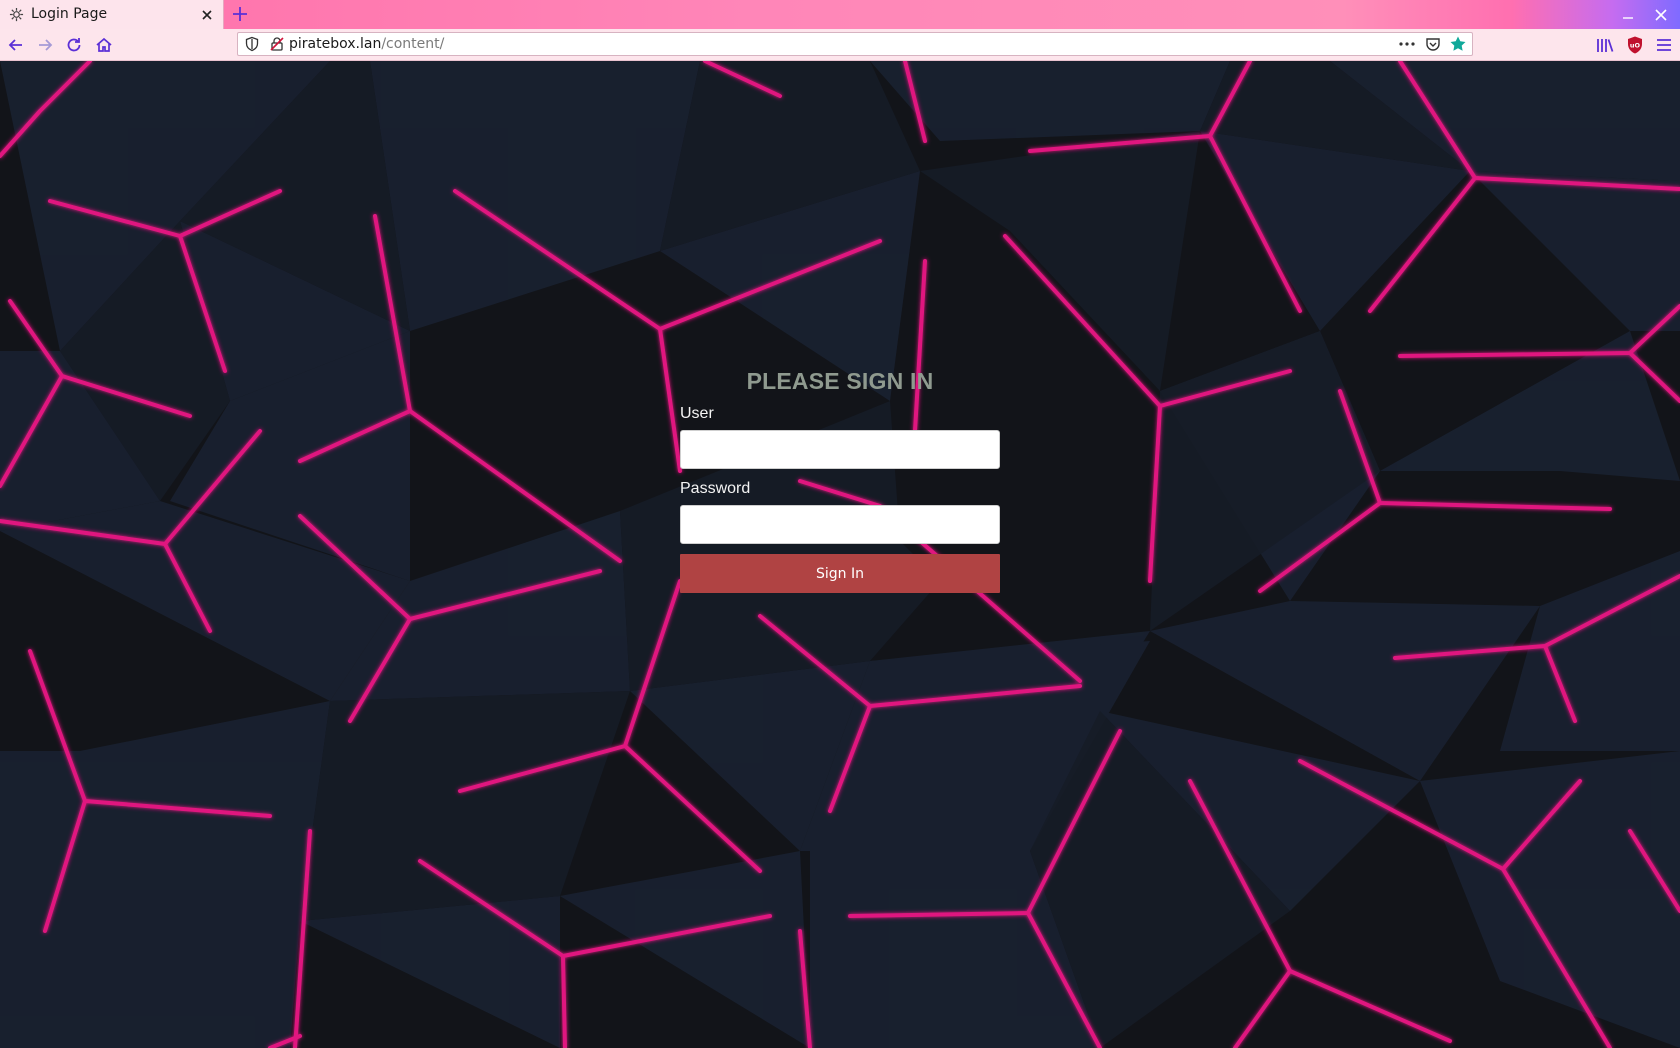 The width and height of the screenshot is (1680, 1048). I want to click on back-arrow-icon, so click(16, 45).